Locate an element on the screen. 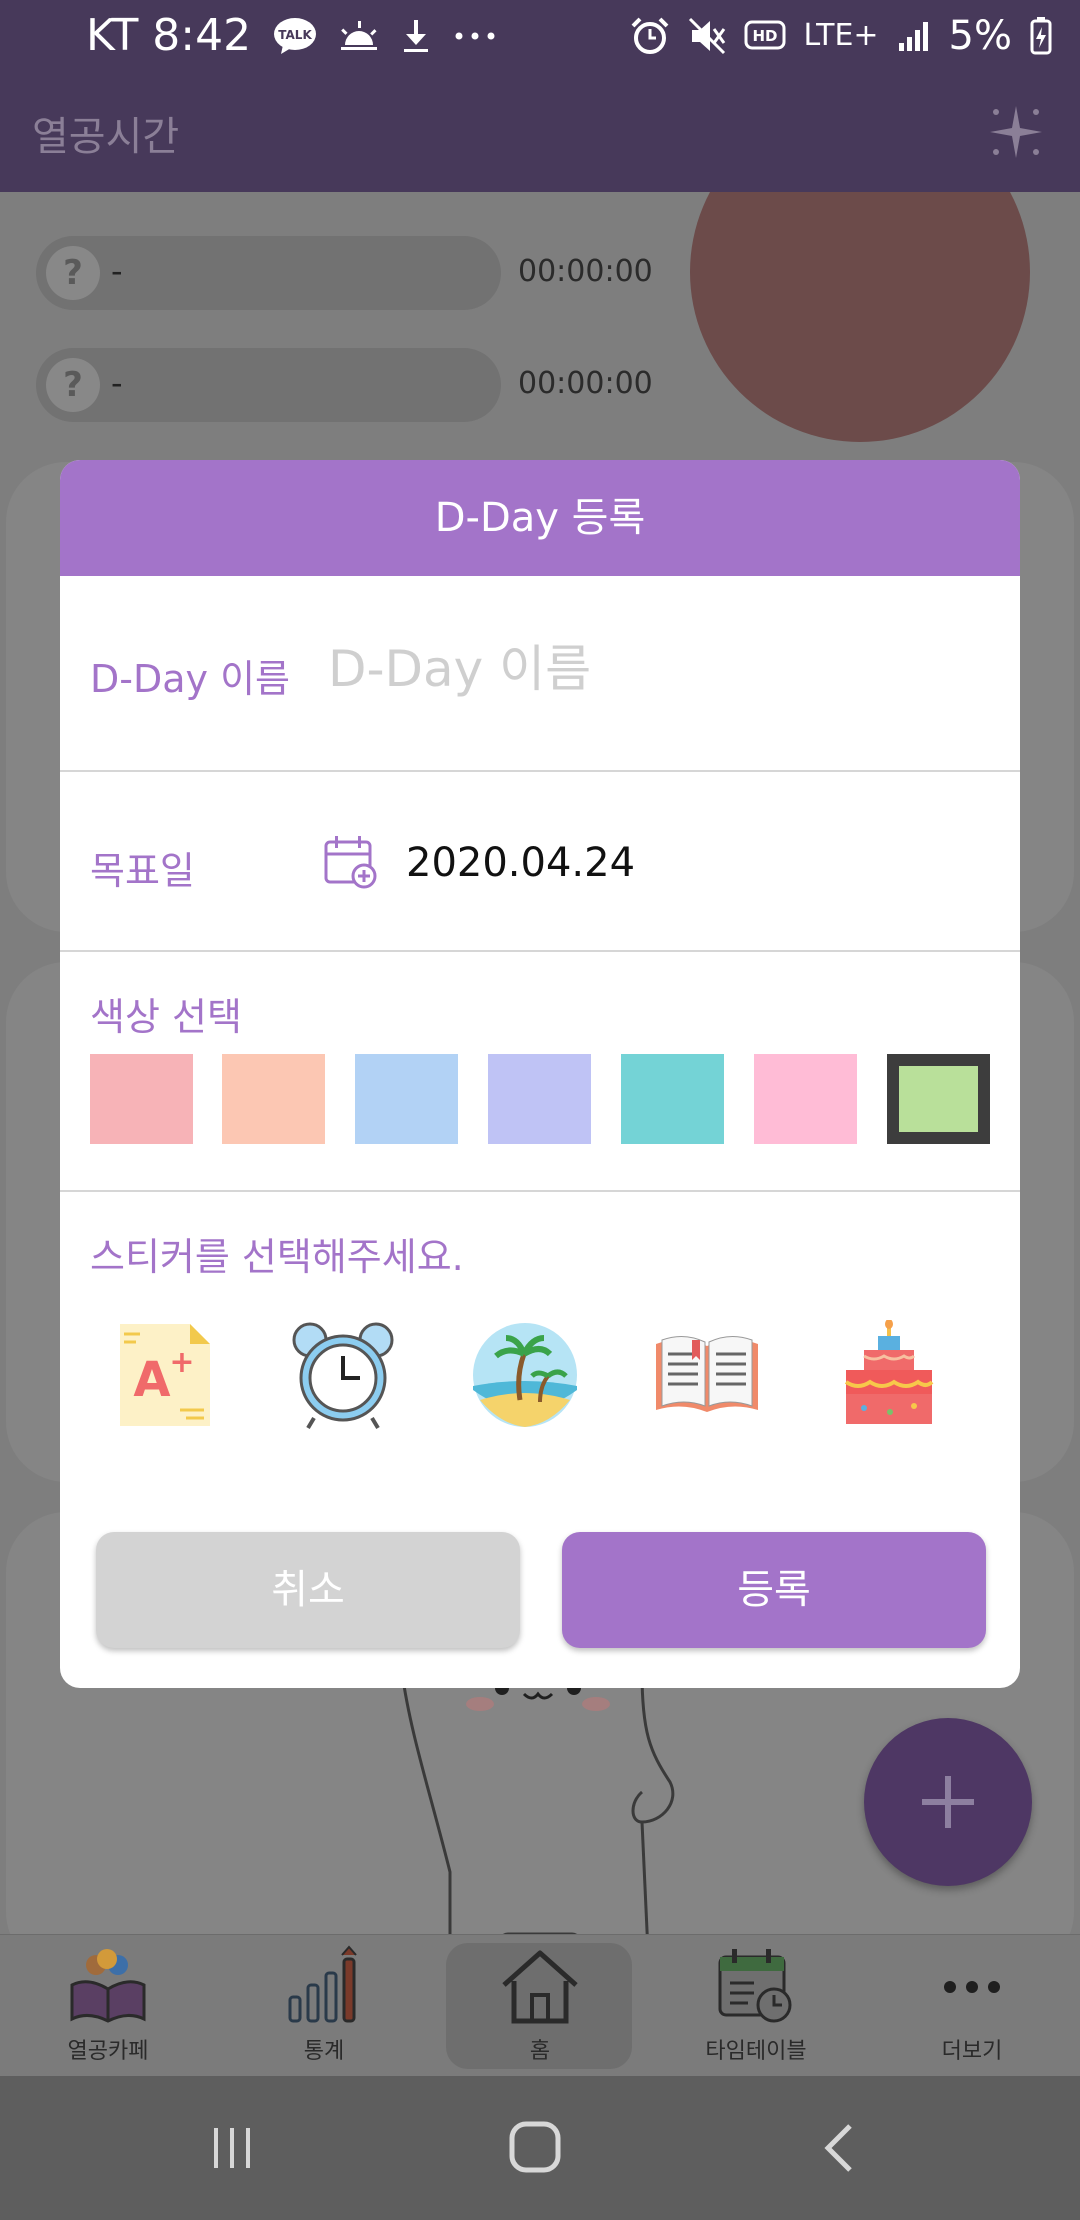  more-icon is located at coordinates (972, 1987).